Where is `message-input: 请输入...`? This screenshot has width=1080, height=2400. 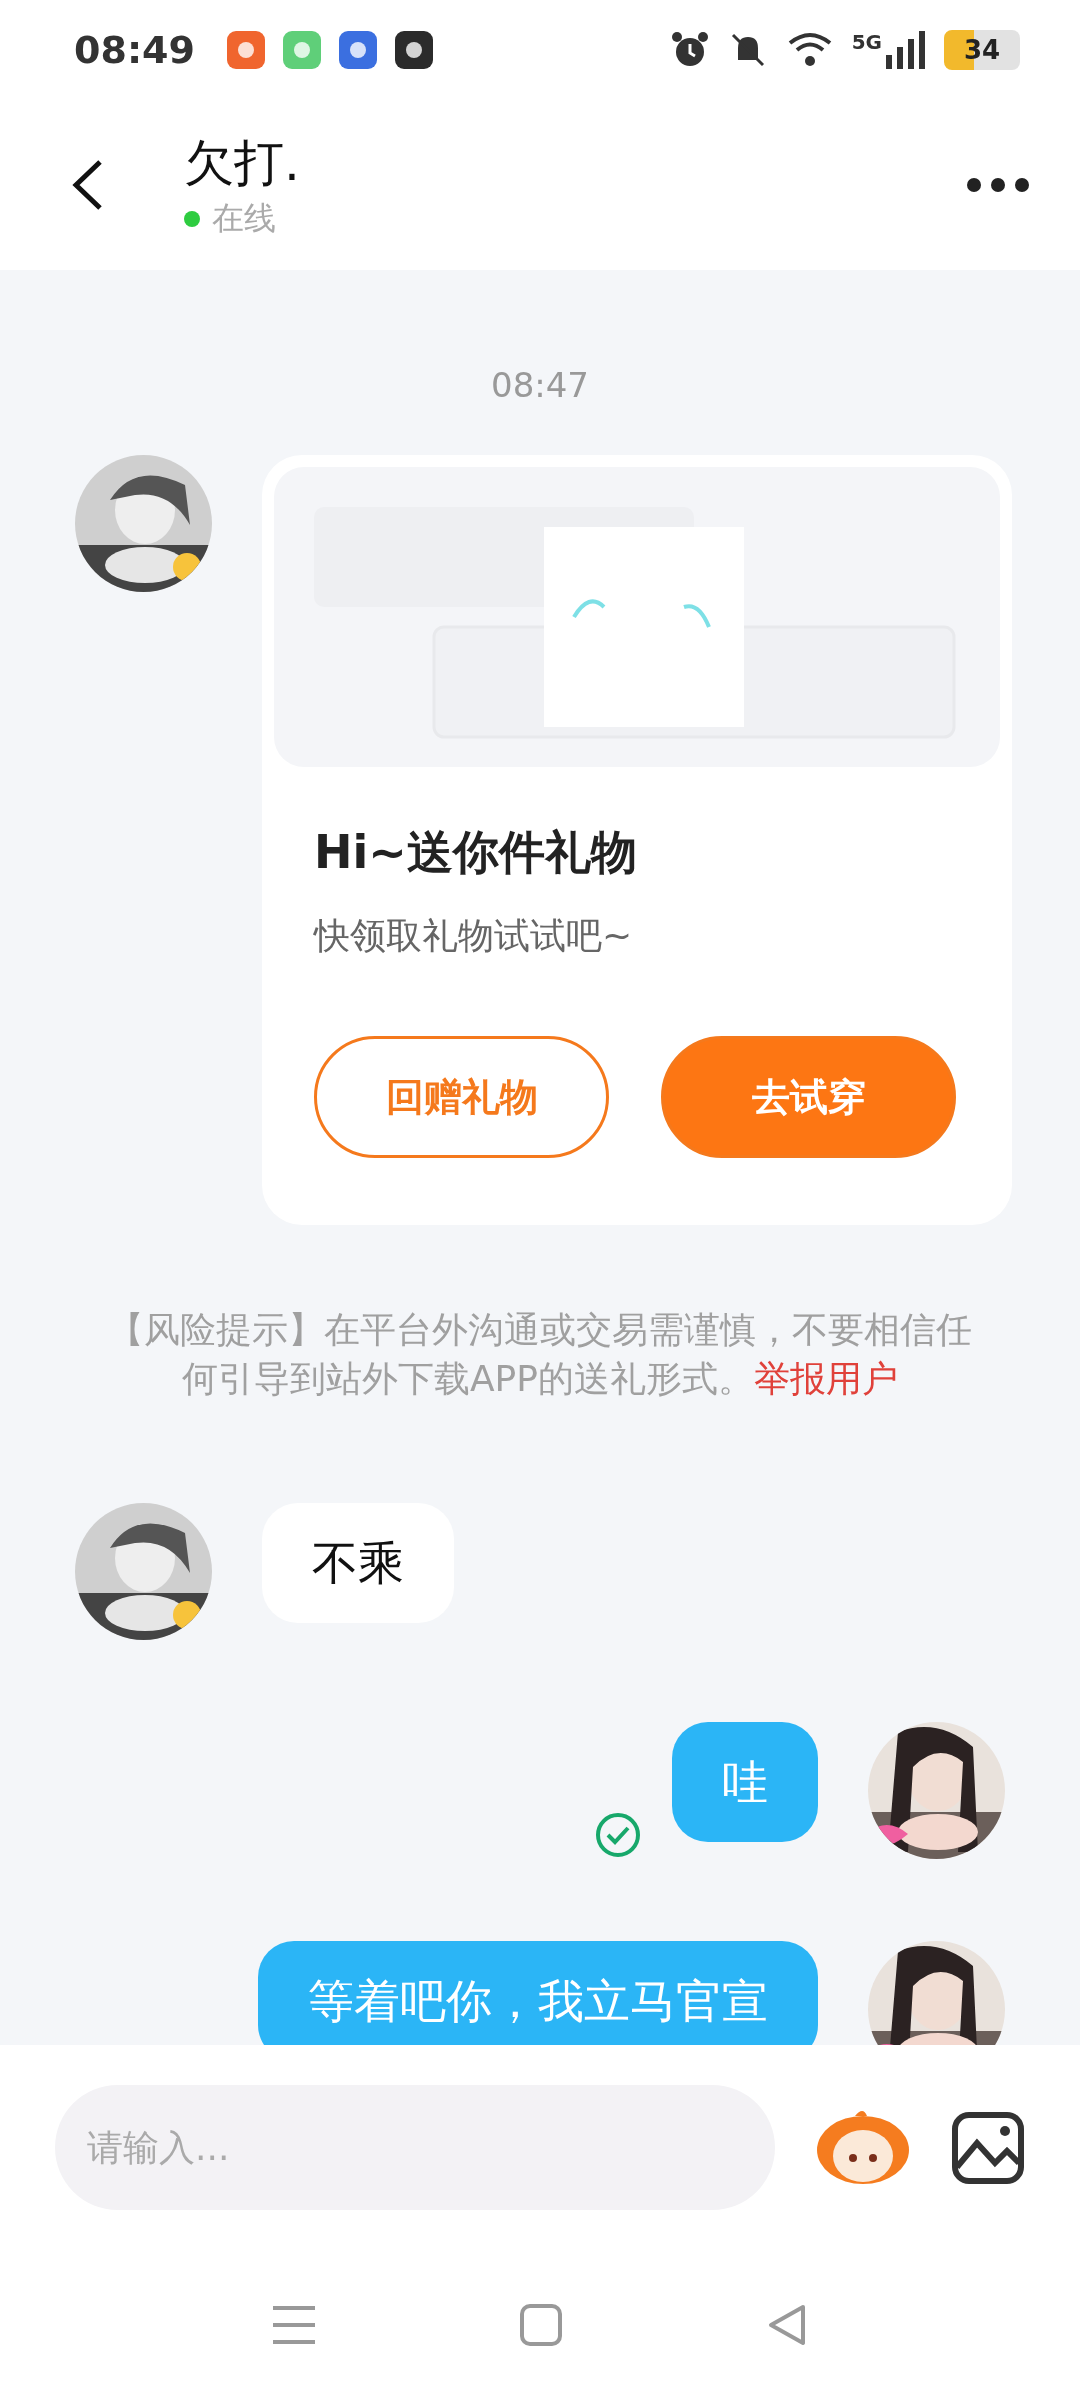
message-input: 请输入... is located at coordinates (415, 2147).